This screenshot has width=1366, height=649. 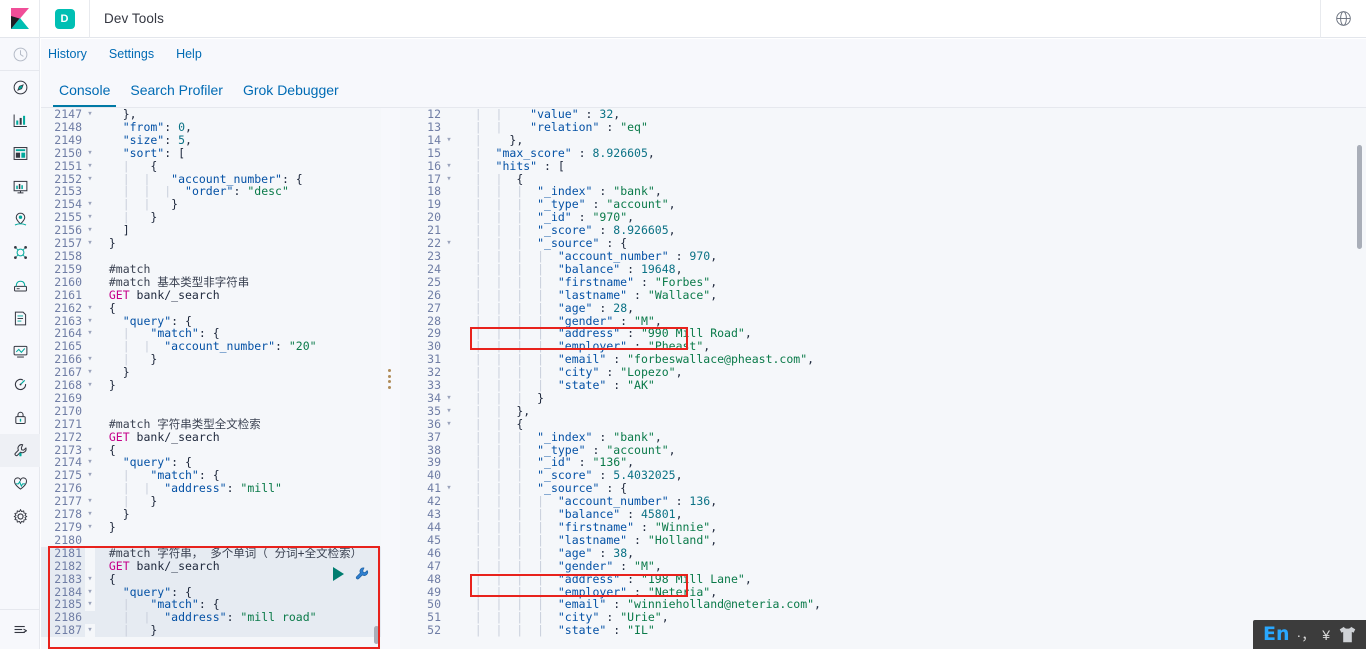 What do you see at coordinates (883, 398) in the screenshot?
I see `response-line: 34 ▾ | | | }` at bounding box center [883, 398].